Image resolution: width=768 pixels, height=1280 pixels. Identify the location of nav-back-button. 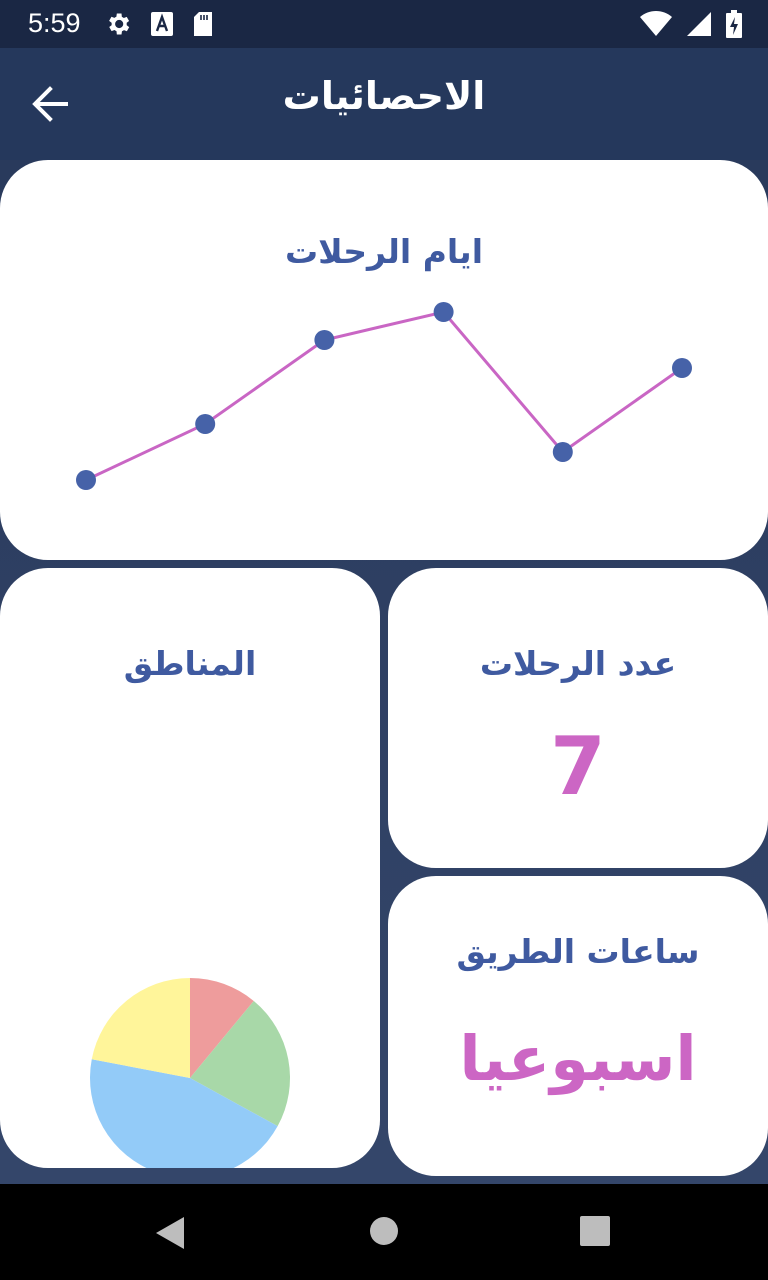
(170, 1233).